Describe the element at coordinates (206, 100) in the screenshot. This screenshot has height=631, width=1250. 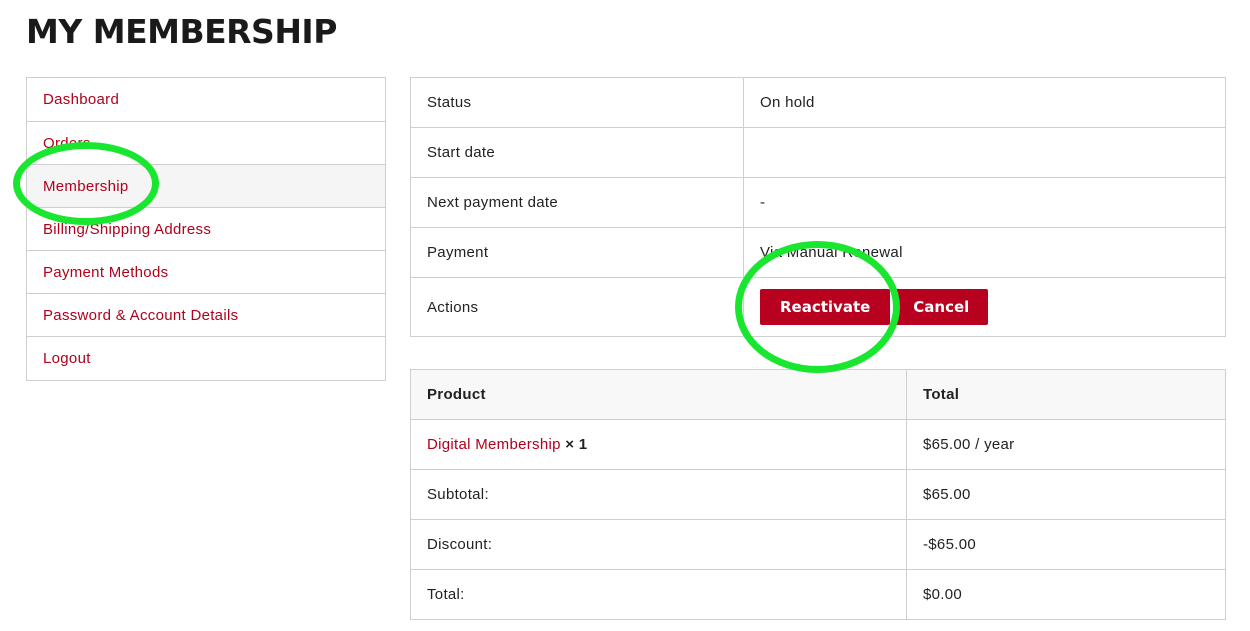
I see `nav-item-dashboard: Dashboard` at that location.